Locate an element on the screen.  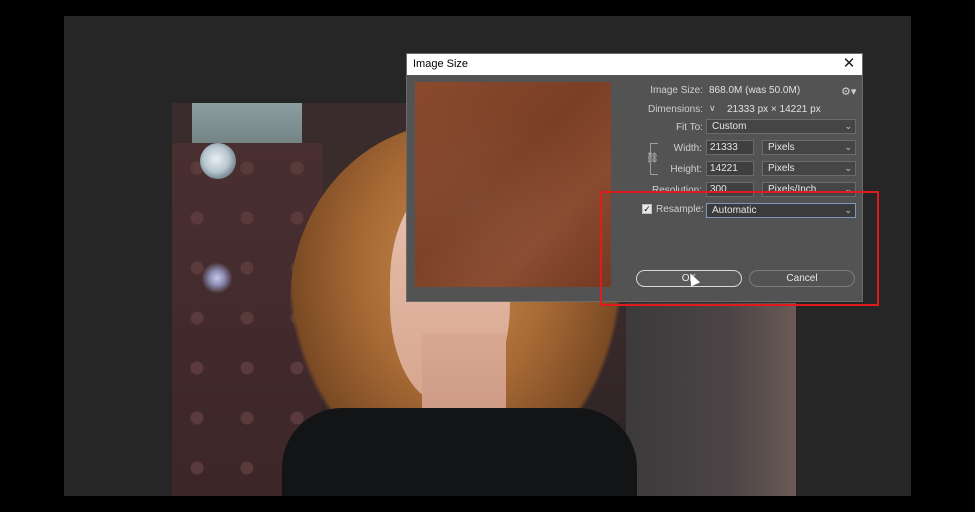
fit-to-value: Custom is located at coordinates (729, 126).